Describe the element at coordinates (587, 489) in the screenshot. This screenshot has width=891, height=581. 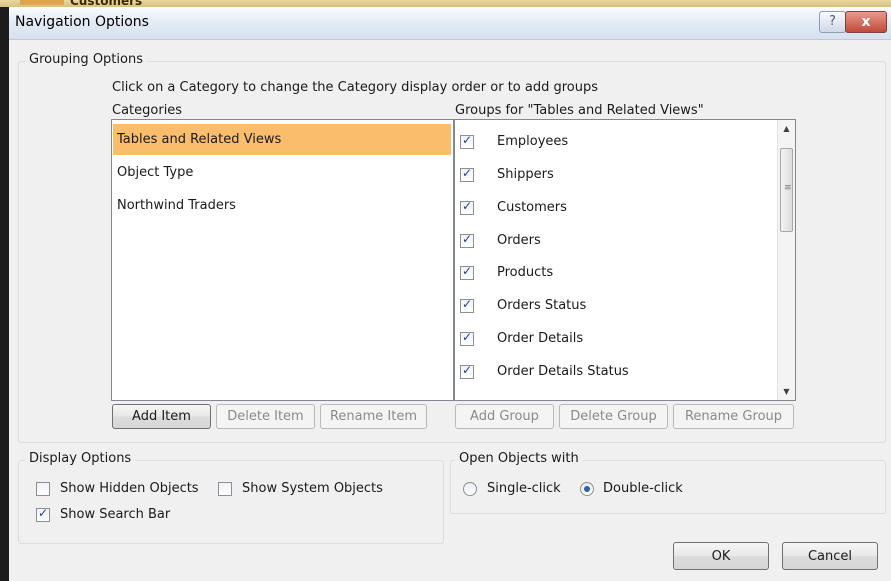
I see `double-click-radio` at that location.